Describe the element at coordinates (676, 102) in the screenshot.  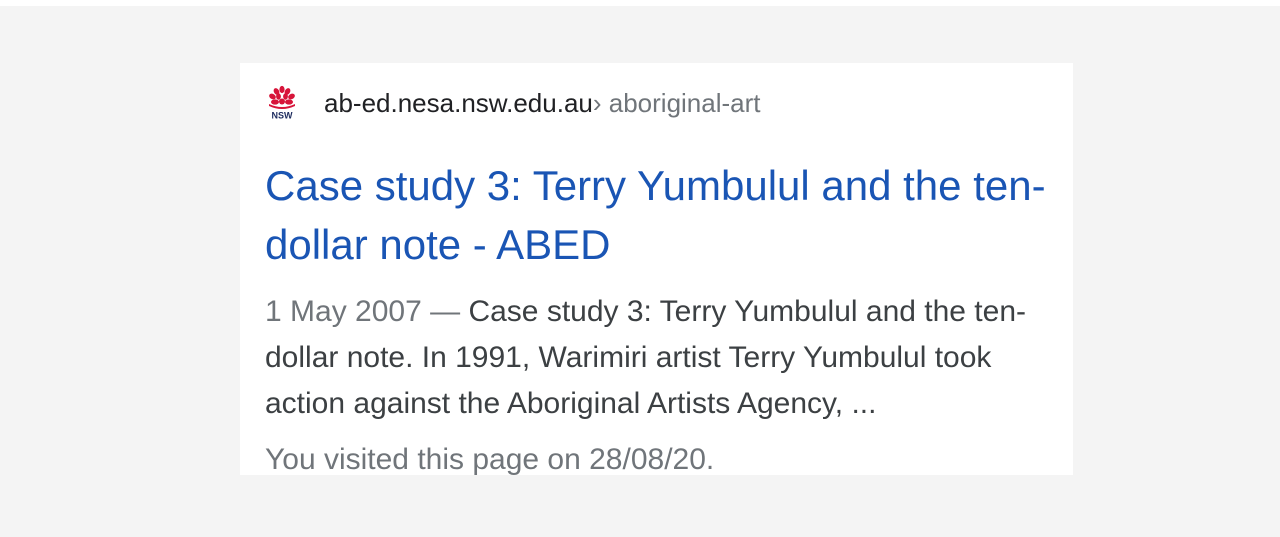
I see `result-breadcrumb: › aboriginal-art` at that location.